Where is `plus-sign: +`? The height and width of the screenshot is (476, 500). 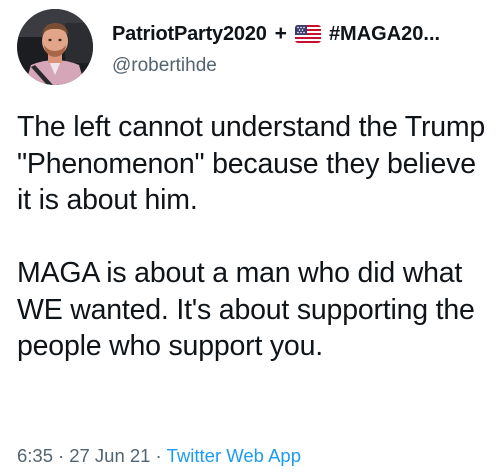 plus-sign: + is located at coordinates (280, 33).